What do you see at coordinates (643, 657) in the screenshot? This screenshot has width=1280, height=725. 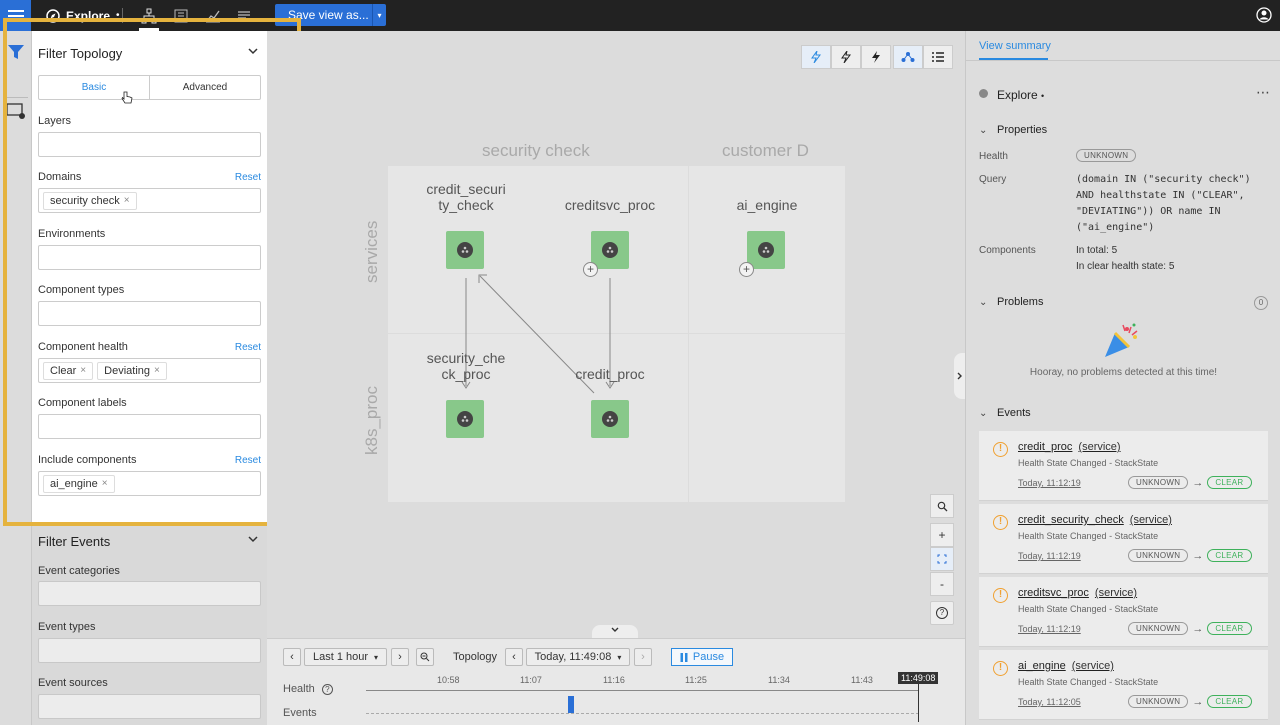 I see `topology-time-next-button: ›` at bounding box center [643, 657].